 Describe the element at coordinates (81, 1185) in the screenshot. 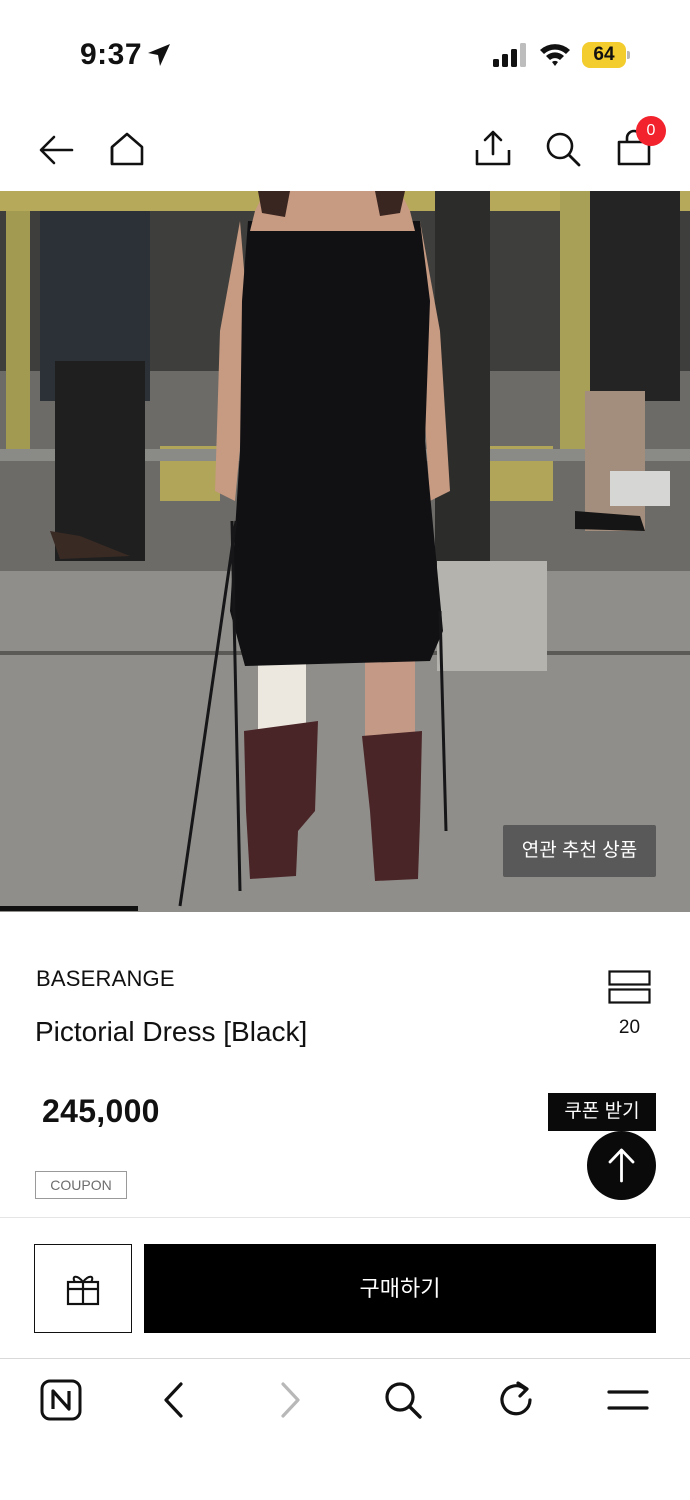

I see `coupon-badge: COUPON` at that location.